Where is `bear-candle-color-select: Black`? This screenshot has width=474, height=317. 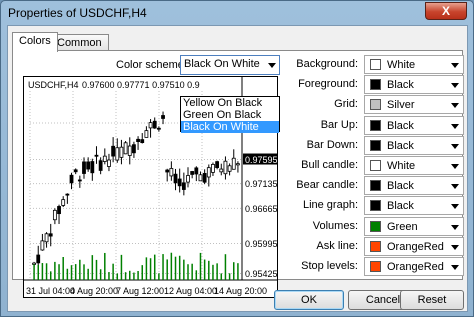 bear-candle-color-select: Black is located at coordinates (414, 186).